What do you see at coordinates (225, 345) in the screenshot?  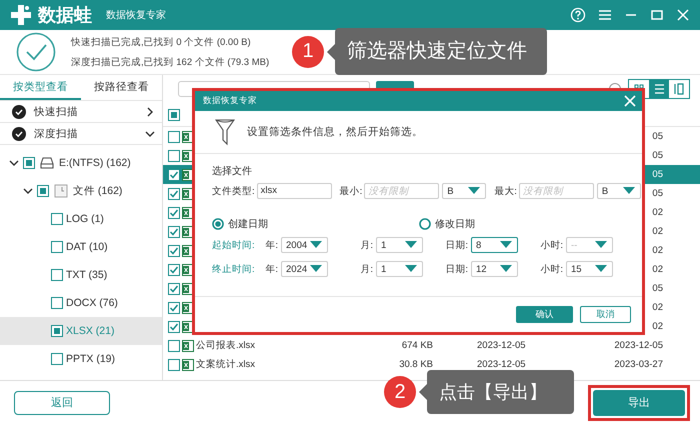 I see `table-cell: 公司报表.xlsx` at bounding box center [225, 345].